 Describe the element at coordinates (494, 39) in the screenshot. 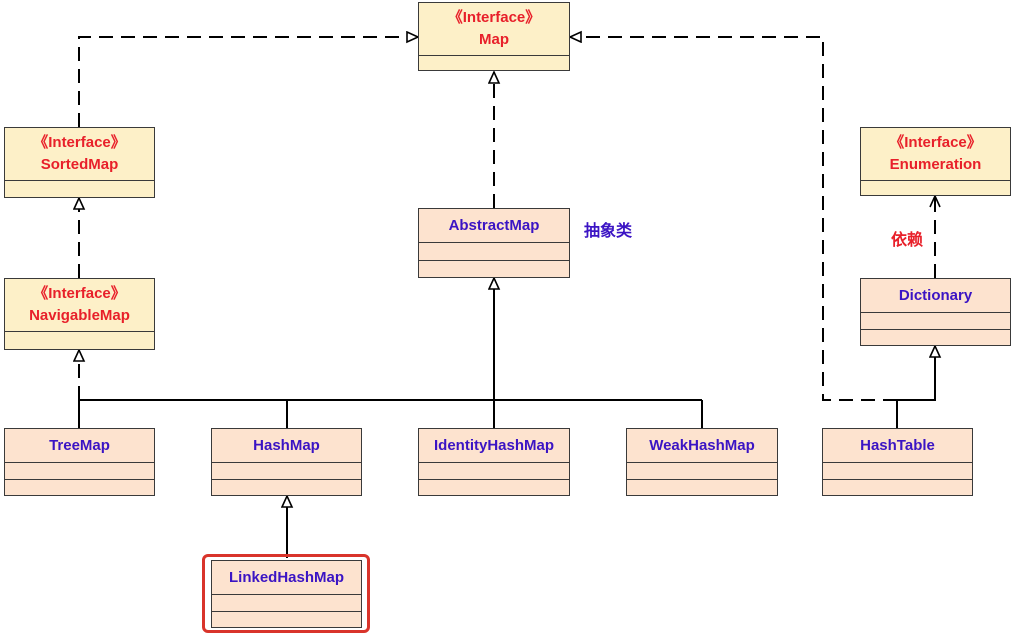

I see `interface-name: Map` at that location.